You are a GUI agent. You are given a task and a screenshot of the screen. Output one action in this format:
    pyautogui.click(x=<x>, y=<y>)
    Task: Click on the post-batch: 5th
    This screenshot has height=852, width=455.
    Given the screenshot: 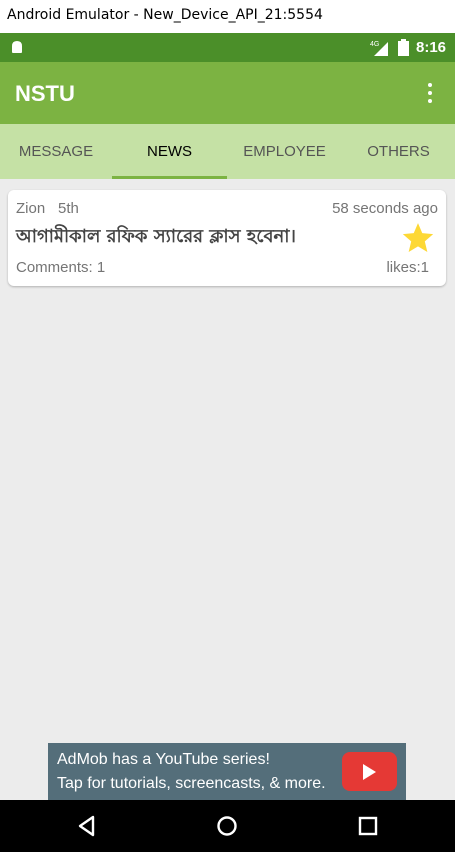 What is the action you would take?
    pyautogui.click(x=68, y=208)
    